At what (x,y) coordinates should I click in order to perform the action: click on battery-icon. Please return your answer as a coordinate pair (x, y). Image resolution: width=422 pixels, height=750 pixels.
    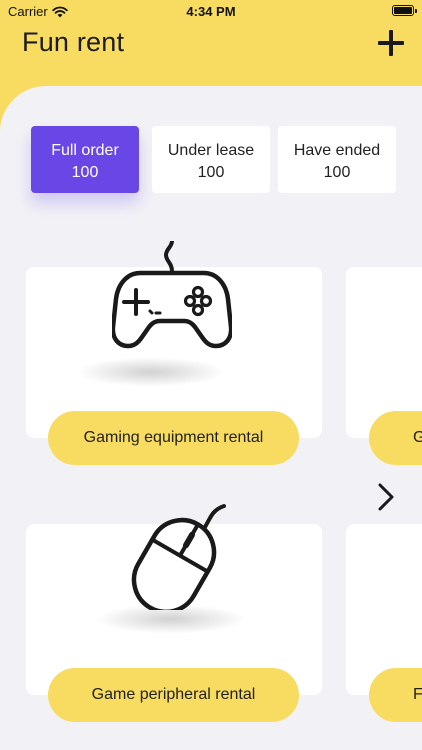
    Looking at the image, I should click on (404, 10).